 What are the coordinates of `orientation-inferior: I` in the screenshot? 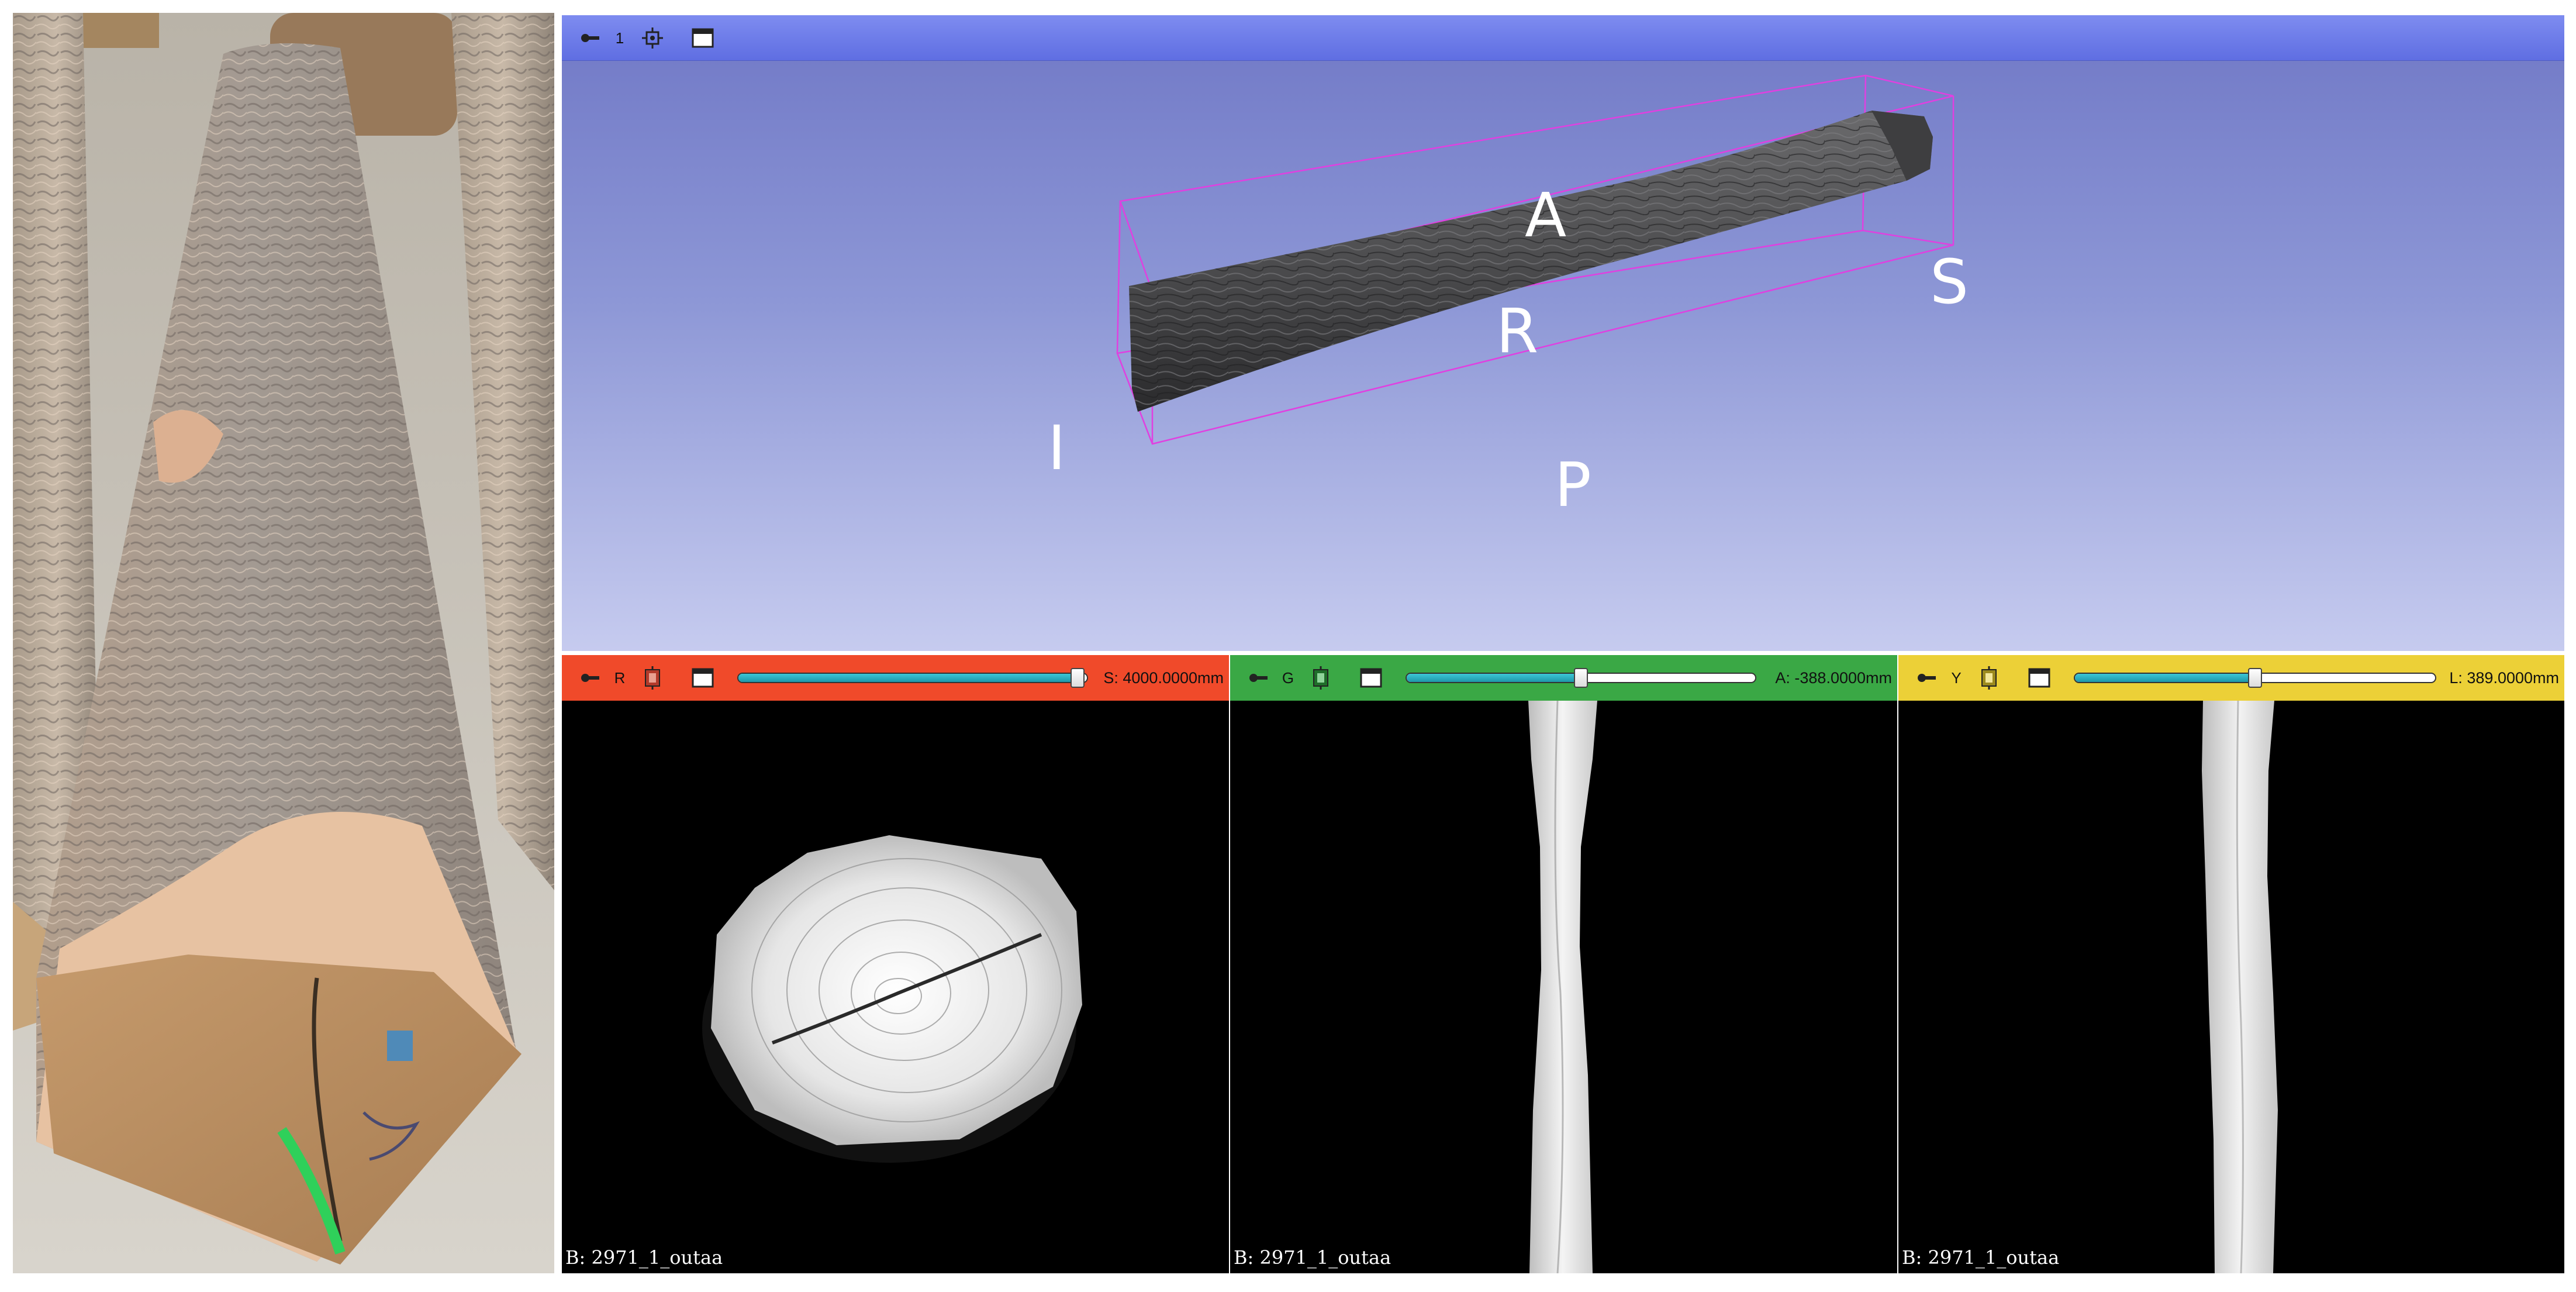 It's located at (1057, 448).